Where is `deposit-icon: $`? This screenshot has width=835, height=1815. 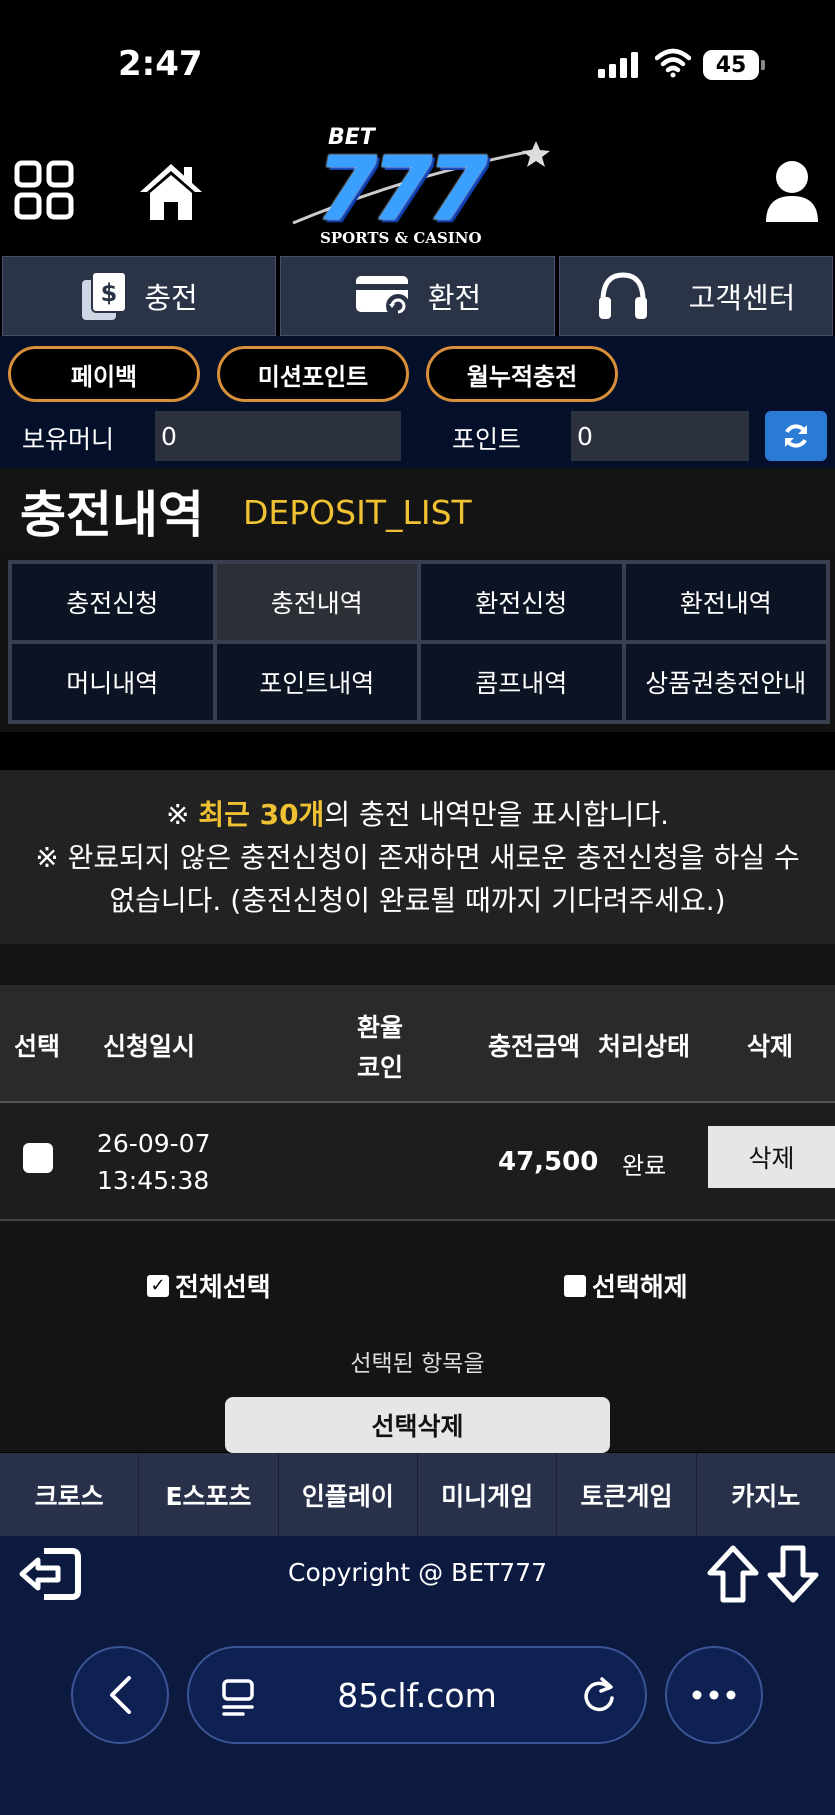 deposit-icon: $ is located at coordinates (105, 295).